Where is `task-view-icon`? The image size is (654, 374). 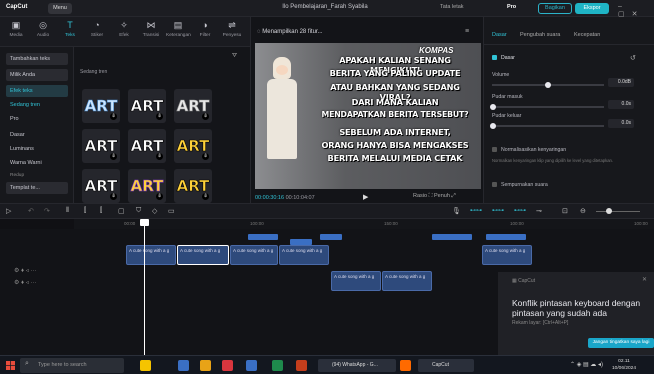
task-view-icon is located at coordinates (145, 365).